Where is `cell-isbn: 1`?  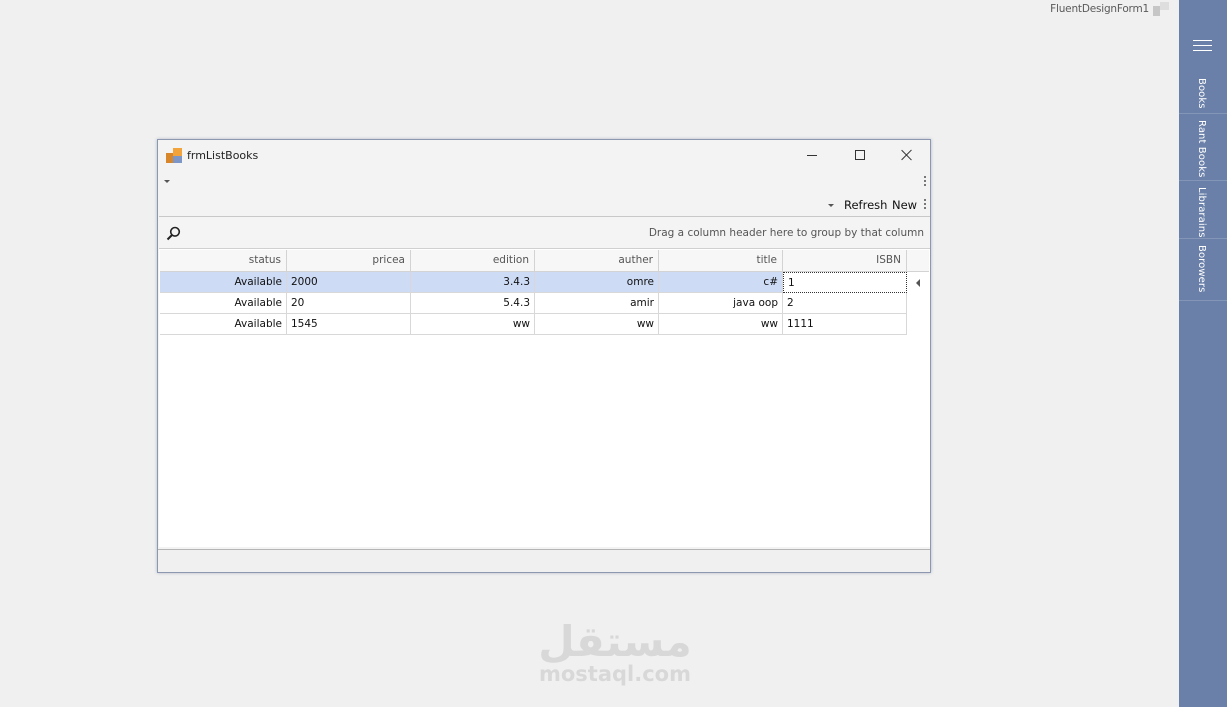
cell-isbn: 1 is located at coordinates (845, 282).